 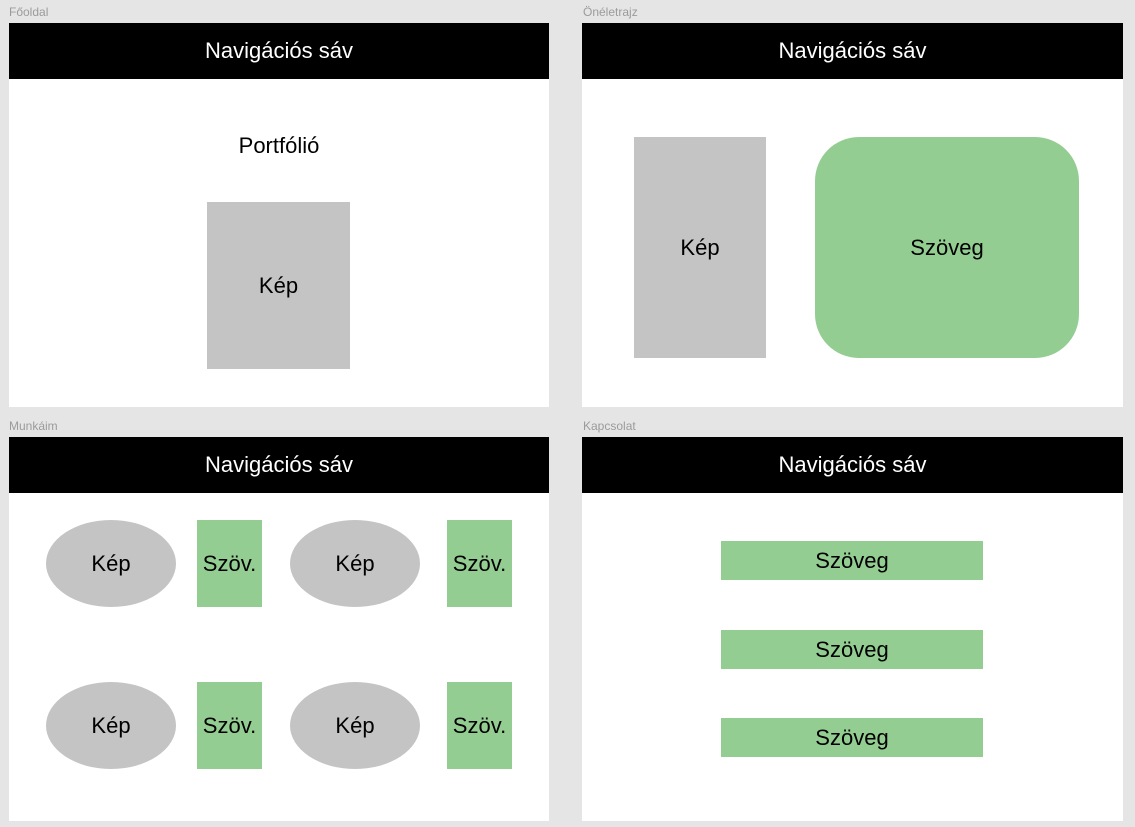 I want to click on frame-label-munkaim: Munkáim, so click(x=33, y=426).